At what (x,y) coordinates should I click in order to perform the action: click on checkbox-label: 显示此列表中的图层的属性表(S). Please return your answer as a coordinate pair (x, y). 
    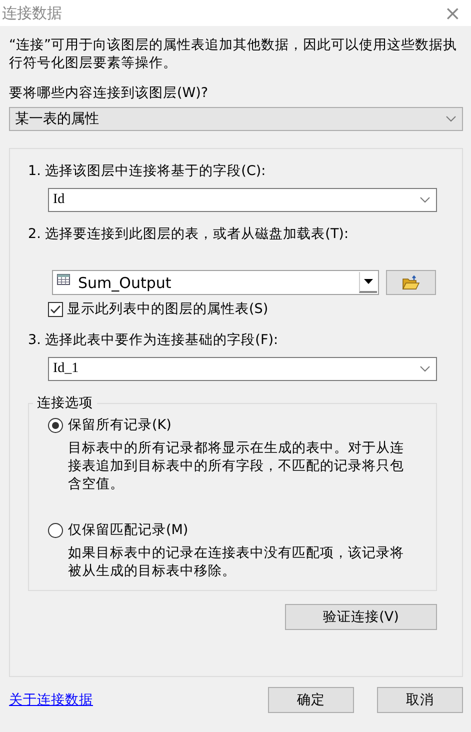
    Looking at the image, I should click on (167, 309).